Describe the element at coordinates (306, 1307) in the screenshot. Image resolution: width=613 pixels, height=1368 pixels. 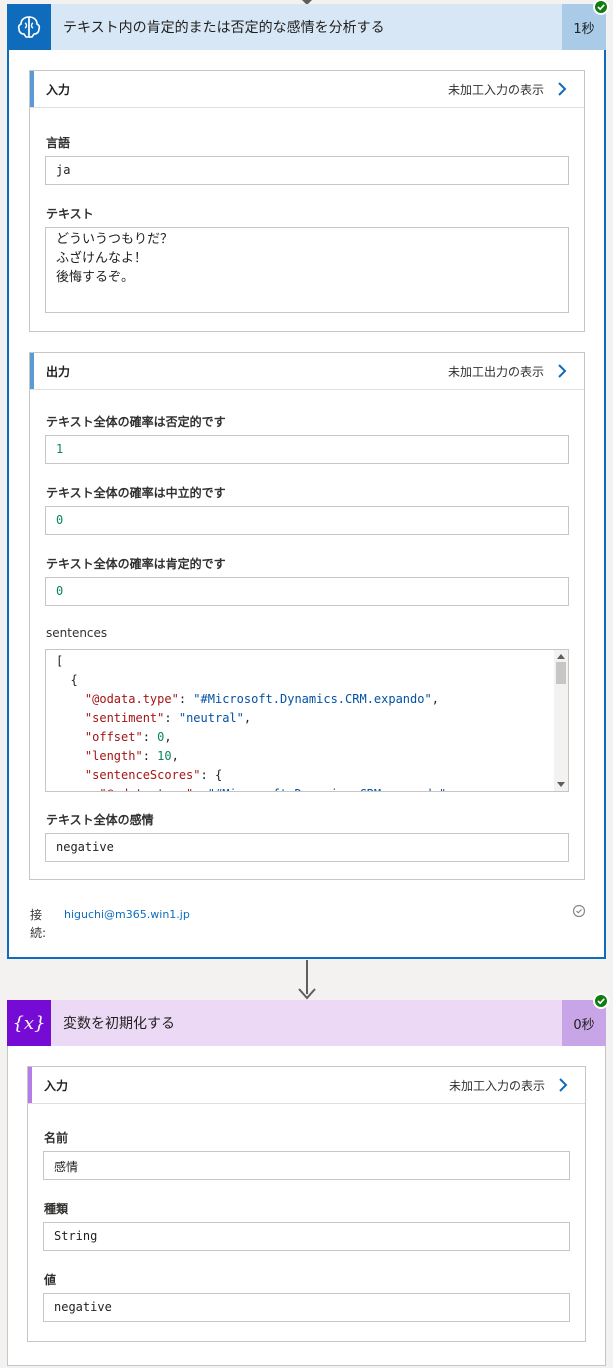
I see `value-field: negative` at that location.